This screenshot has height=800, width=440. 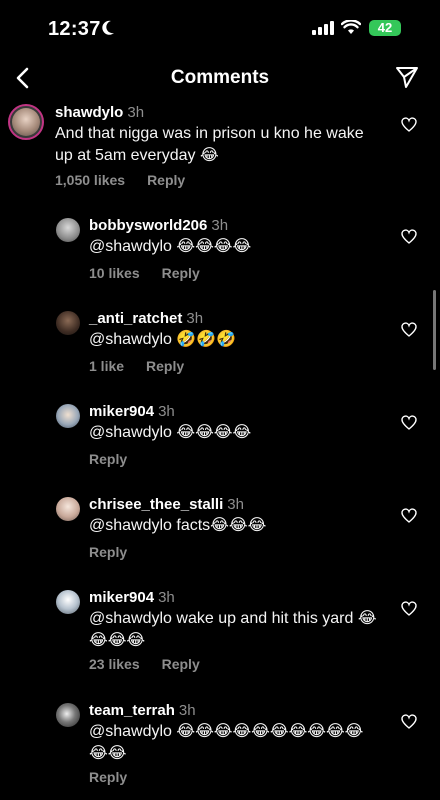 I want to click on header: Comments, so click(x=220, y=78).